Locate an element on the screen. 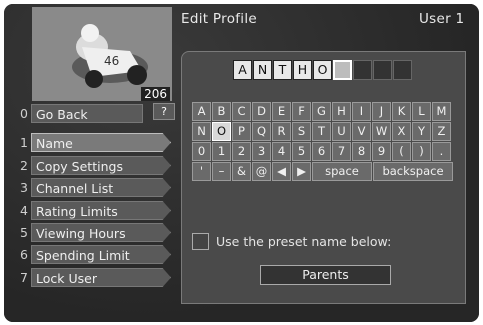 Image resolution: width=483 pixels, height=325 pixels. preset-checkbox-label: Use the preset name below: is located at coordinates (304, 241).